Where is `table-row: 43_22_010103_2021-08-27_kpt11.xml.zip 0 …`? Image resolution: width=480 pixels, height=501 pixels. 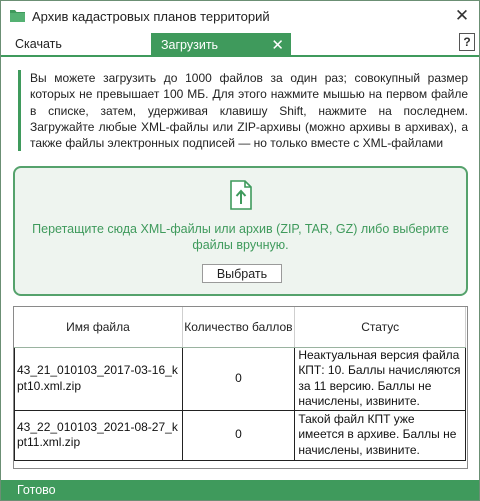
table-row: 43_22_010103_2021-08-27_kpt11.xml.zip 0 … is located at coordinates (240, 435).